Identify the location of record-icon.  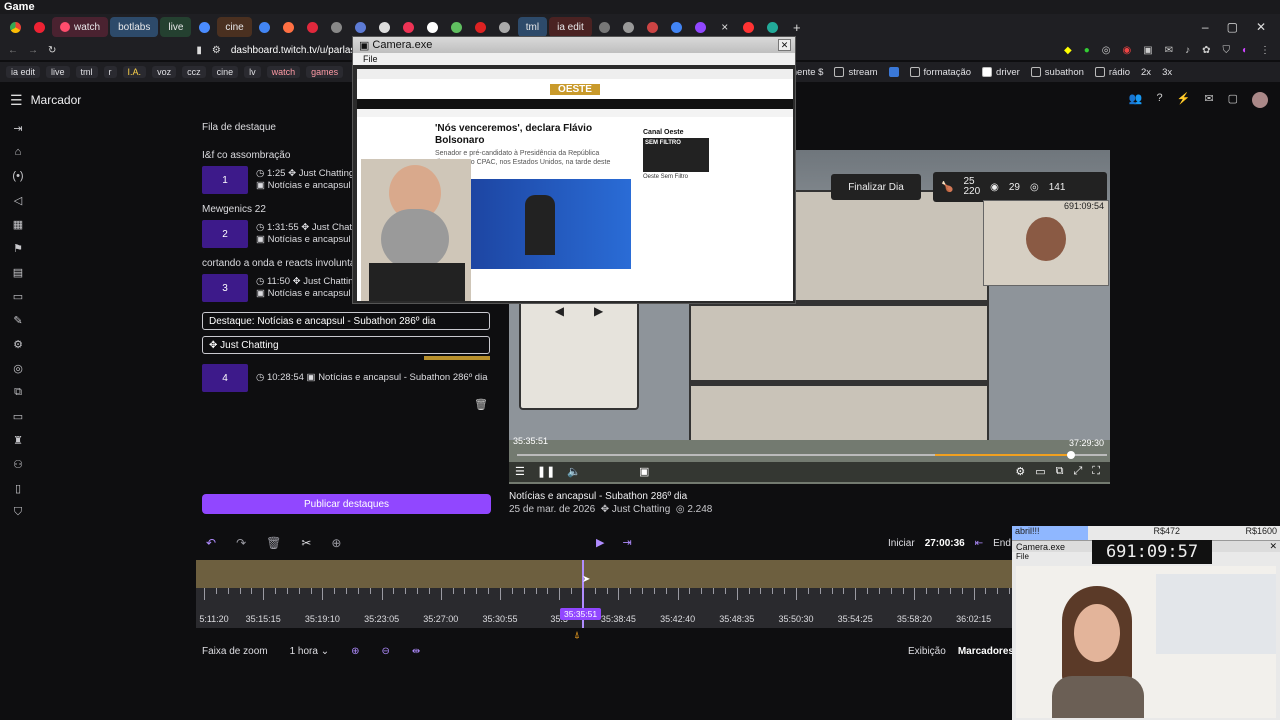
(39, 27).